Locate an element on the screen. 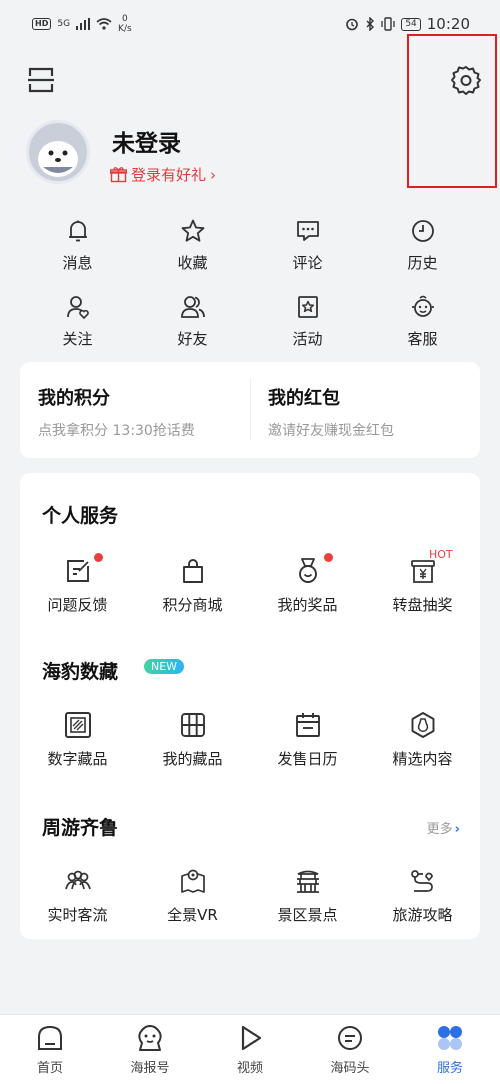 This screenshot has width=500, height=1084. activity-icon is located at coordinates (307, 307).